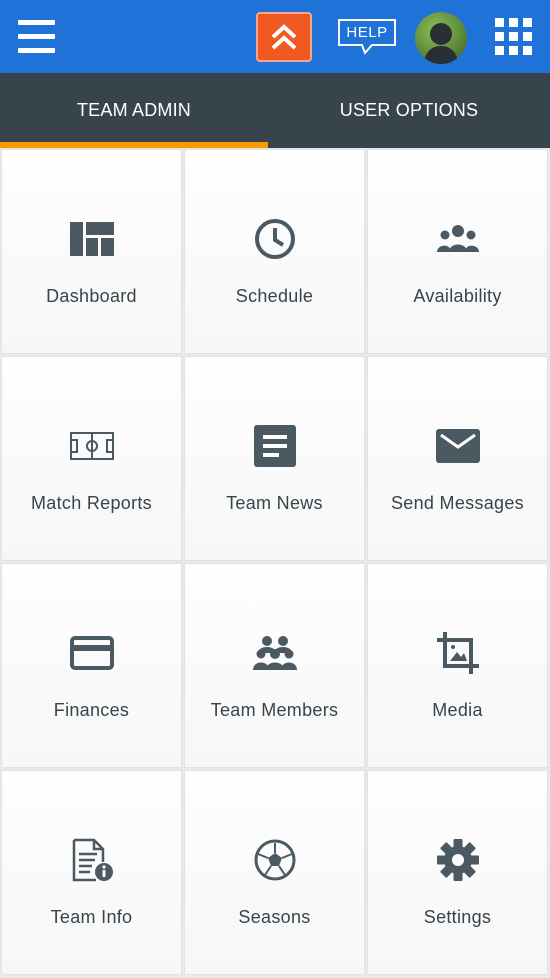  What do you see at coordinates (274, 917) in the screenshot?
I see `tile-label: Seasons` at bounding box center [274, 917].